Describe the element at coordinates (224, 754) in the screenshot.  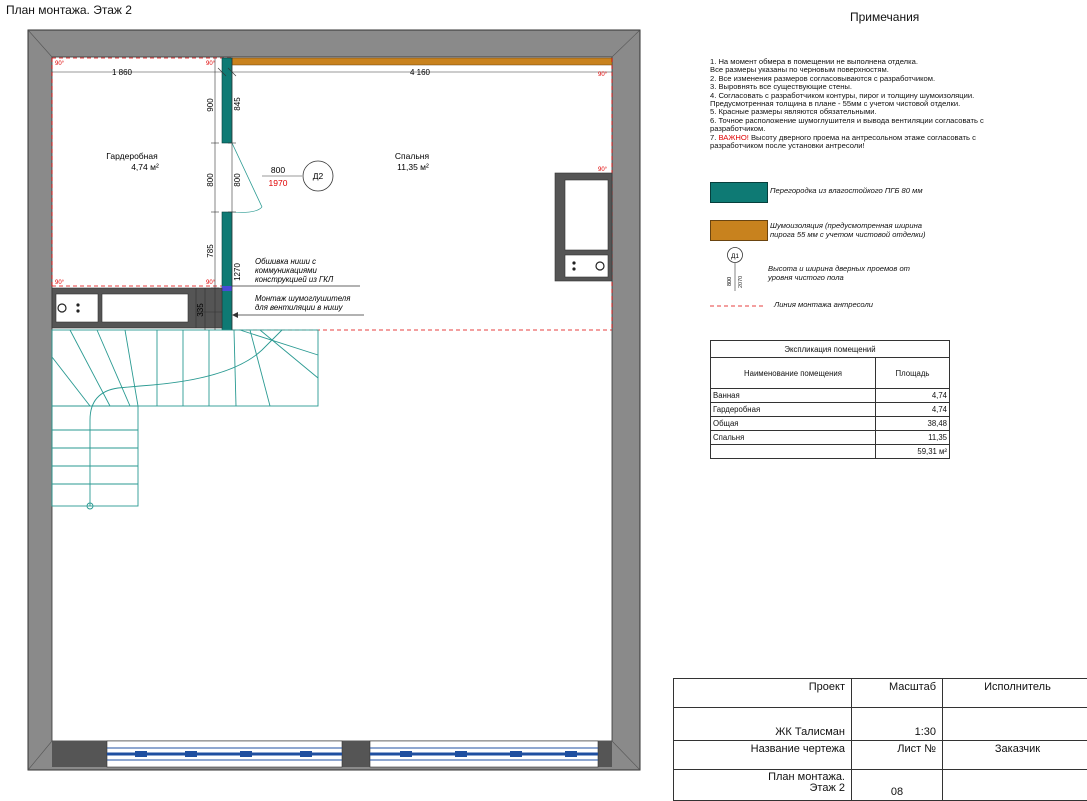
I see `window-left` at that location.